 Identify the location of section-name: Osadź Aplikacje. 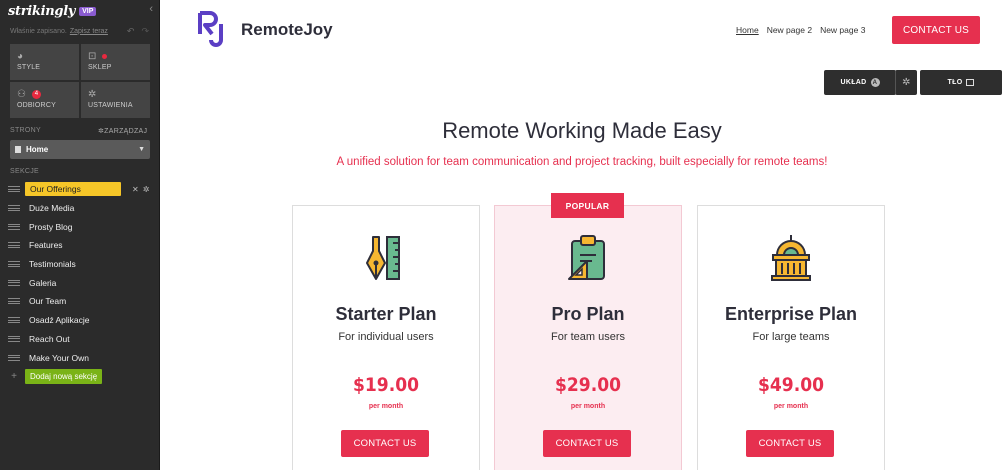
(59, 320).